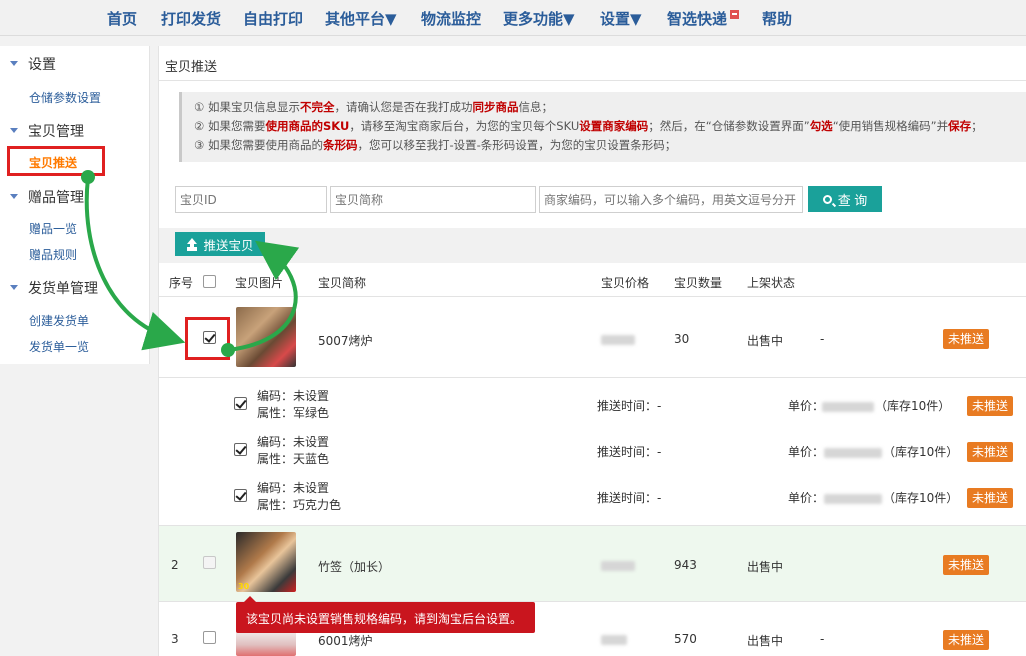  What do you see at coordinates (345, 641) in the screenshot?
I see `row-name: 6001烤炉` at bounding box center [345, 641].